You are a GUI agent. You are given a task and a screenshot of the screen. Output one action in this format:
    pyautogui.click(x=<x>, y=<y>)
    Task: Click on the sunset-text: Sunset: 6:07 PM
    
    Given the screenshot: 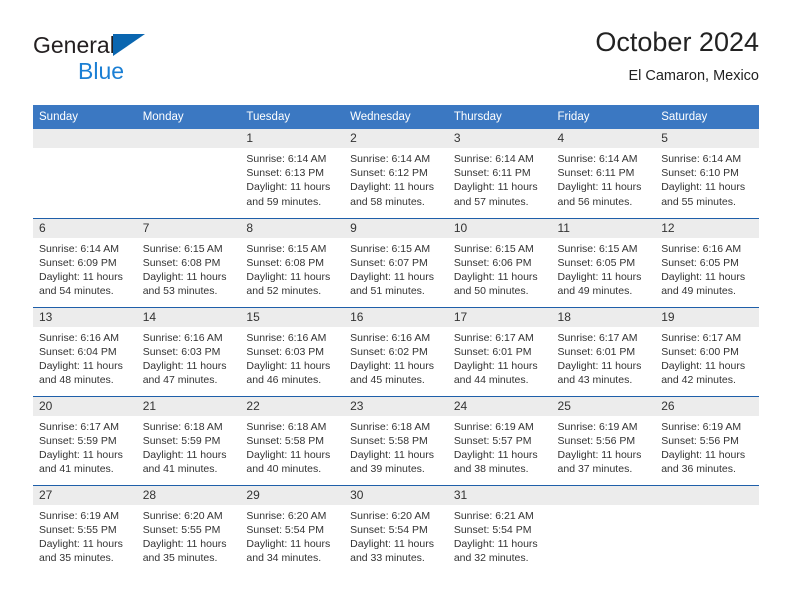 What is the action you would take?
    pyautogui.click(x=389, y=262)
    